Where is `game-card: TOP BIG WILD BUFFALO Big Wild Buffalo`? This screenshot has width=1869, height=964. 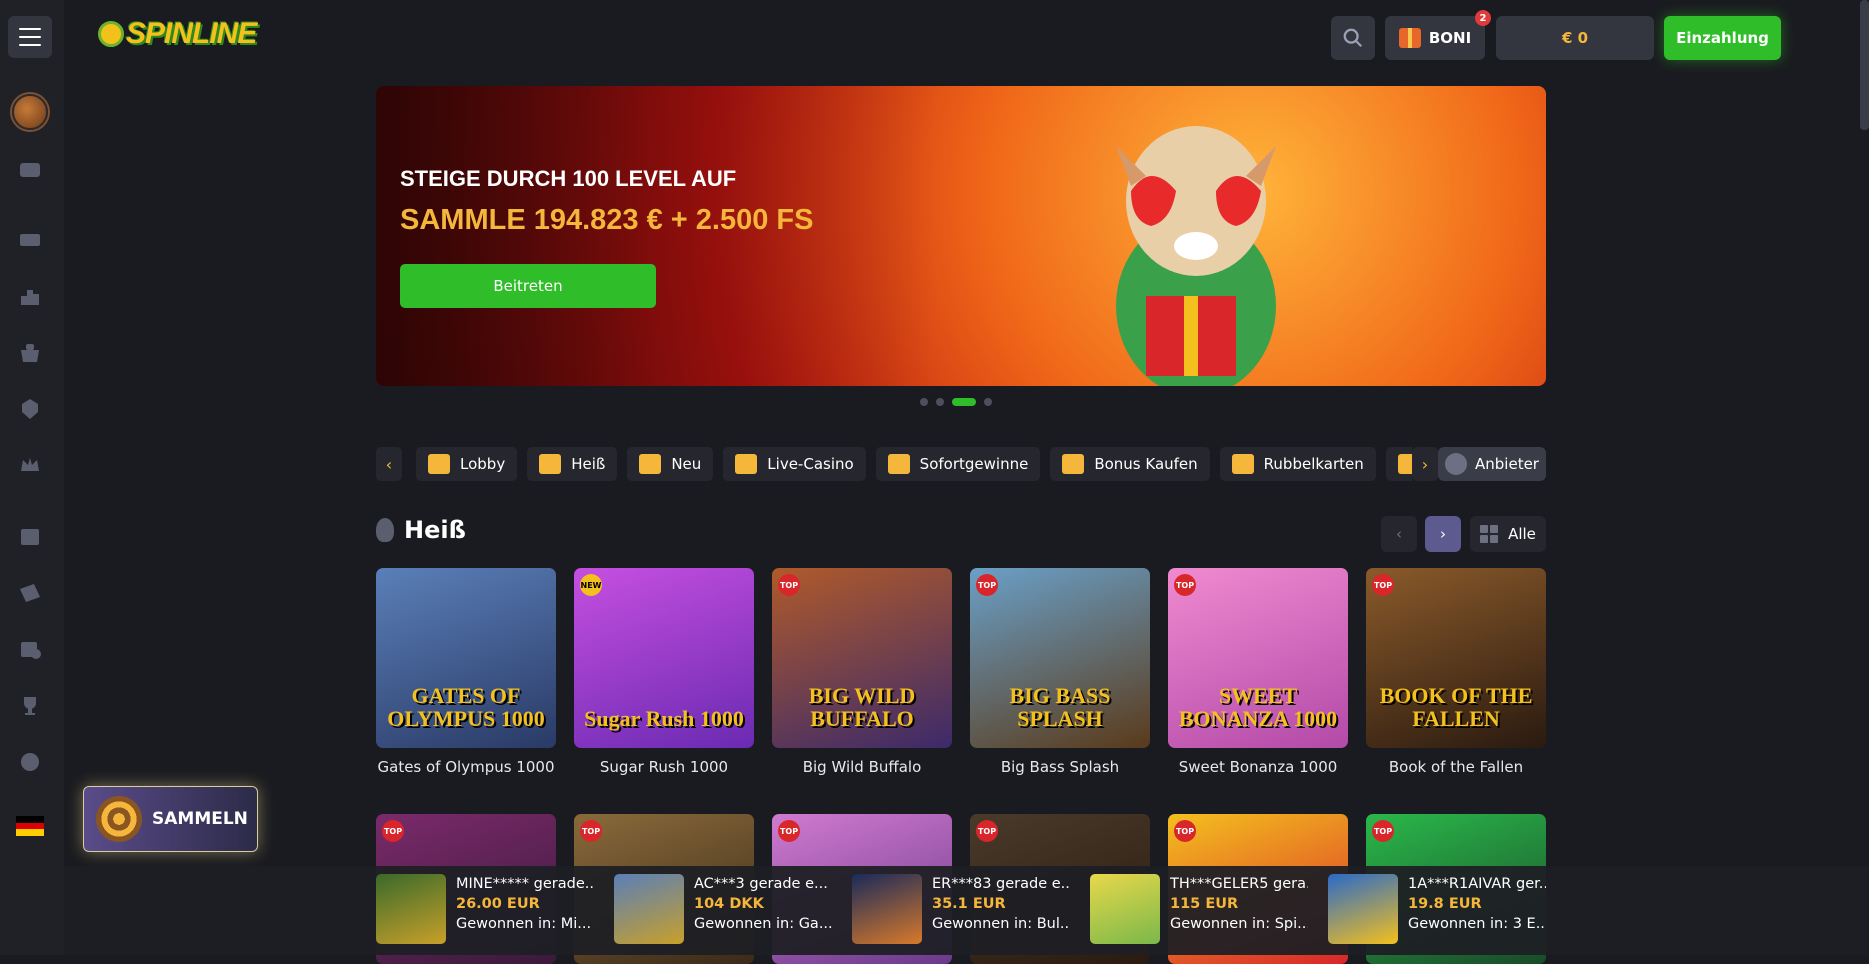
game-card: TOP BIG WILD BUFFALO Big Wild Buffalo is located at coordinates (862, 672).